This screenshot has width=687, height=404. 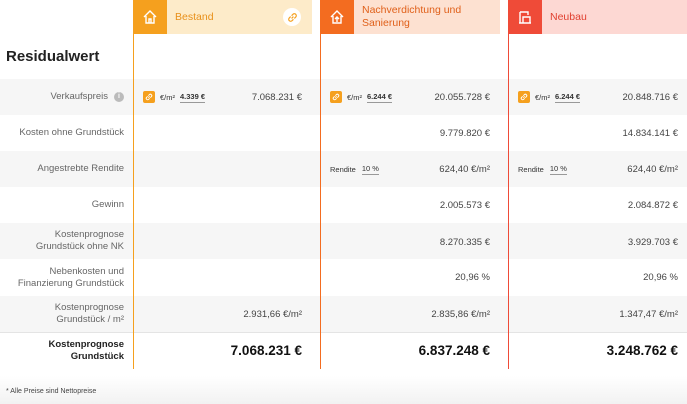 What do you see at coordinates (472, 277) in the screenshot?
I see `nebenkosten-nachverdichtung: 20,96 %` at bounding box center [472, 277].